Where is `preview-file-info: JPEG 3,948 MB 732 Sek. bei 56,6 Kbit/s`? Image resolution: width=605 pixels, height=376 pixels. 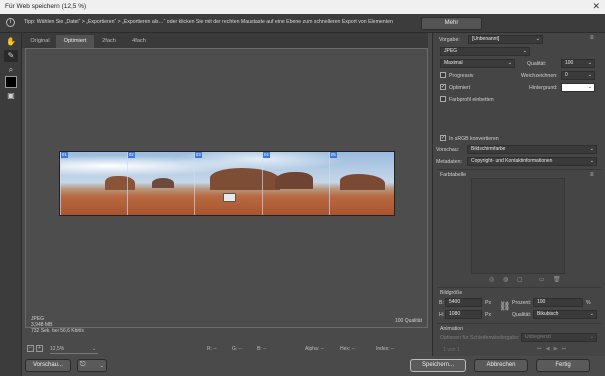 preview-file-info: JPEG 3,948 MB 732 Sek. bei 56,6 Kbit/s is located at coordinates (57, 325).